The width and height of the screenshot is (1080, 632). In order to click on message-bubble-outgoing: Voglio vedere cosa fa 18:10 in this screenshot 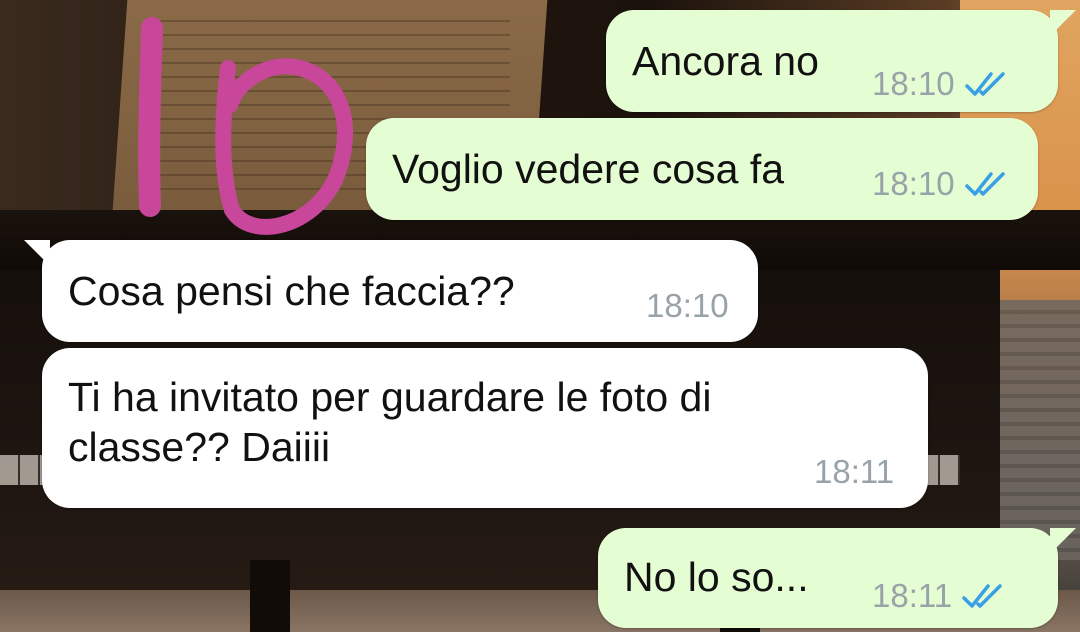, I will do `click(702, 169)`.